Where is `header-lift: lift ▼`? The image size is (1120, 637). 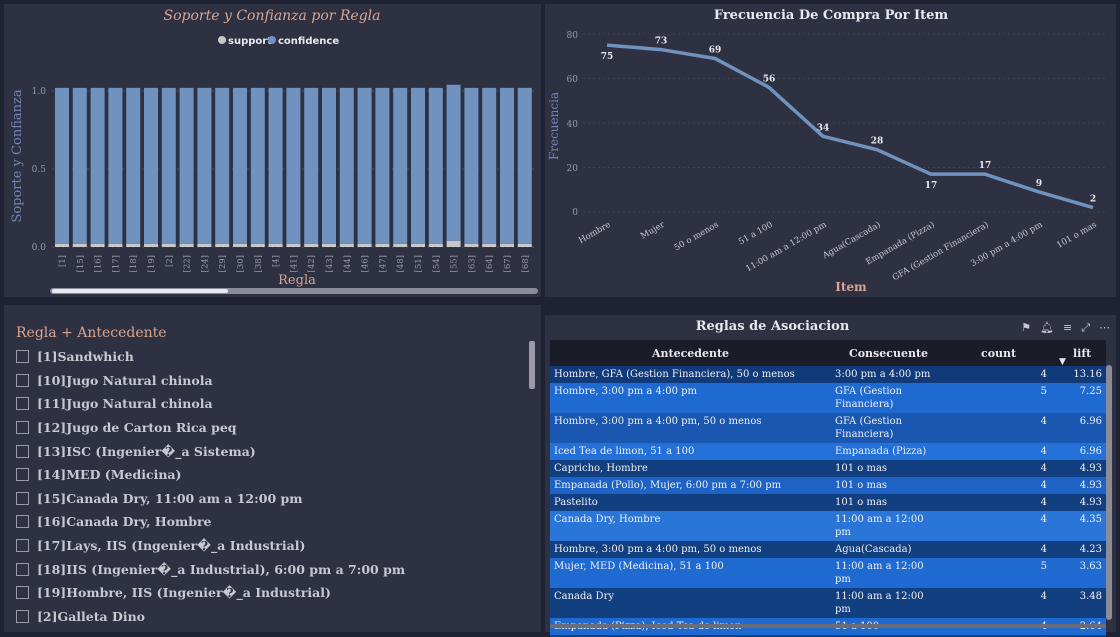 header-lift: lift ▼ is located at coordinates (1078, 357).